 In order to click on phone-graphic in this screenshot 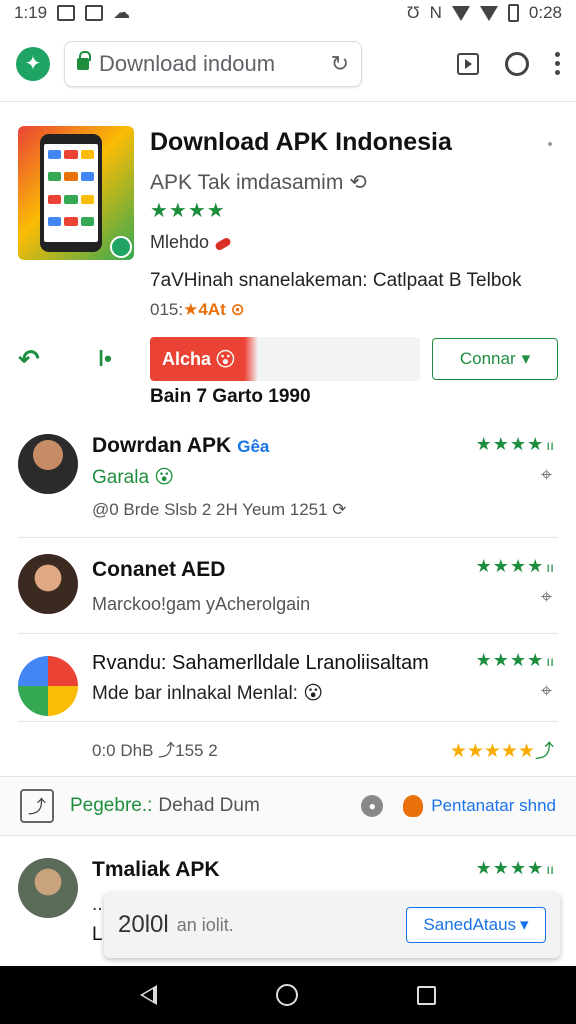, I will do `click(71, 193)`.